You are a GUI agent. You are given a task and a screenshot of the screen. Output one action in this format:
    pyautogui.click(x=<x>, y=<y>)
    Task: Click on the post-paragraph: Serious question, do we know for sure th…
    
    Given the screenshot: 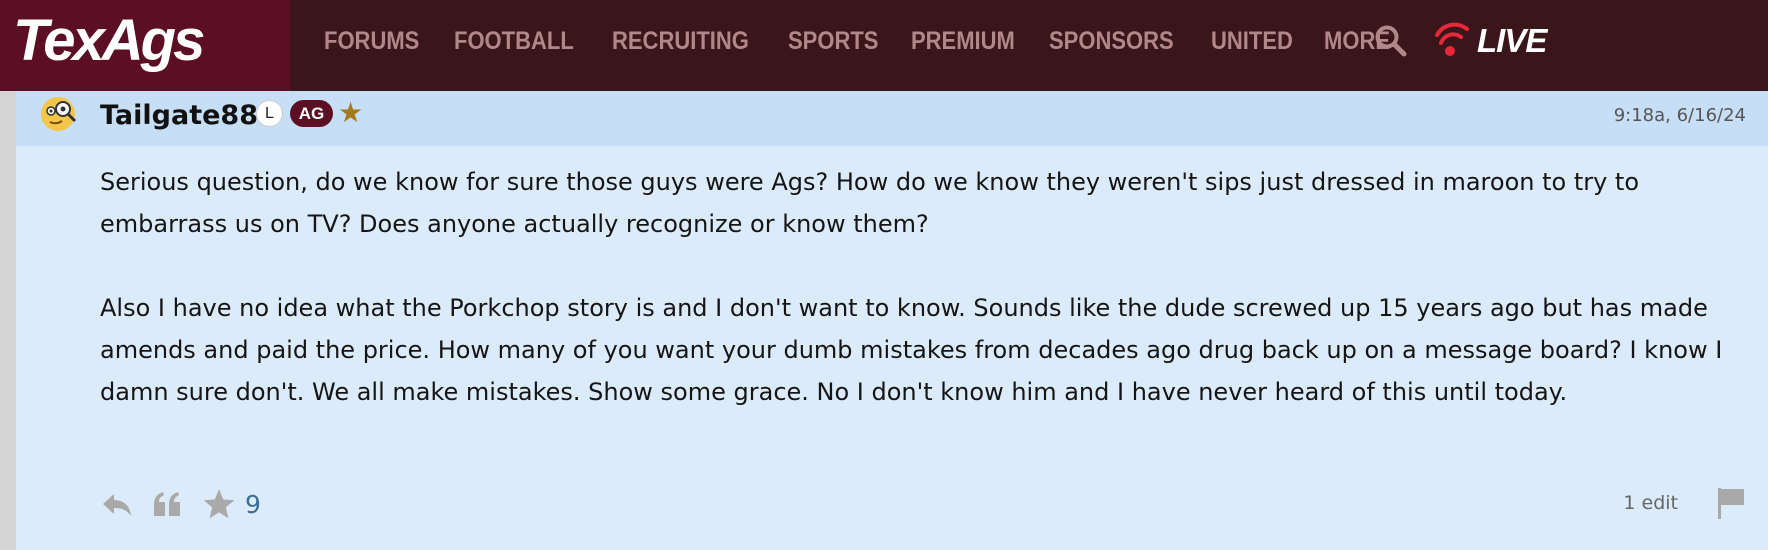 What is the action you would take?
    pyautogui.click(x=870, y=203)
    